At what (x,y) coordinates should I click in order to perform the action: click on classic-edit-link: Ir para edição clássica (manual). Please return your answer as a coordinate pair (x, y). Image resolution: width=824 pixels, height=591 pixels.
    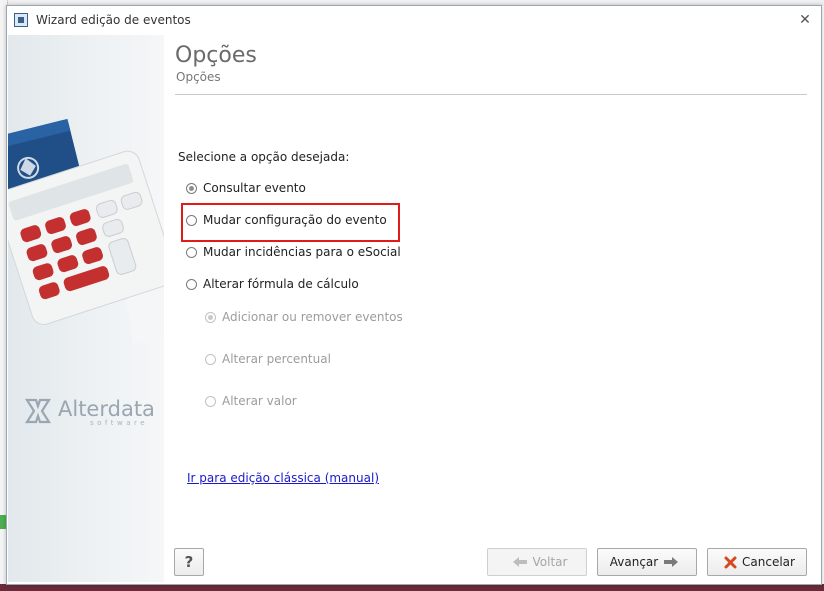
    Looking at the image, I should click on (283, 478).